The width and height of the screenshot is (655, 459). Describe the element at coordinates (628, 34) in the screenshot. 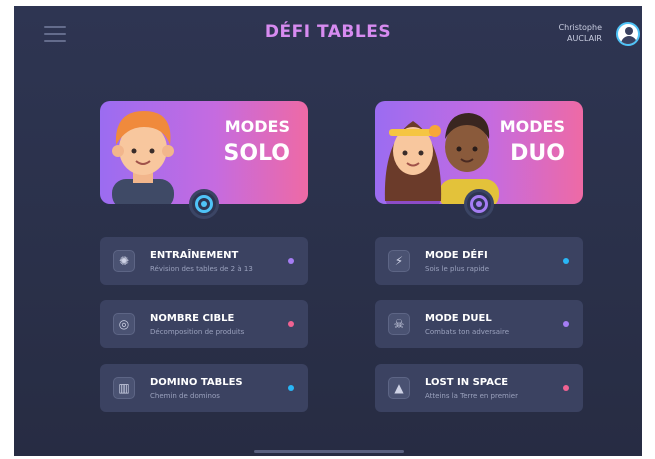

I see `user-avatar-icon` at that location.